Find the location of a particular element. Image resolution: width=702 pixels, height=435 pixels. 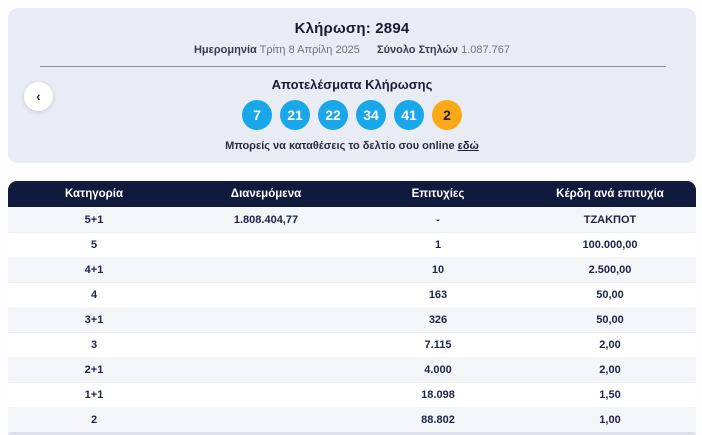

cell-category: 5+1 is located at coordinates (94, 219).